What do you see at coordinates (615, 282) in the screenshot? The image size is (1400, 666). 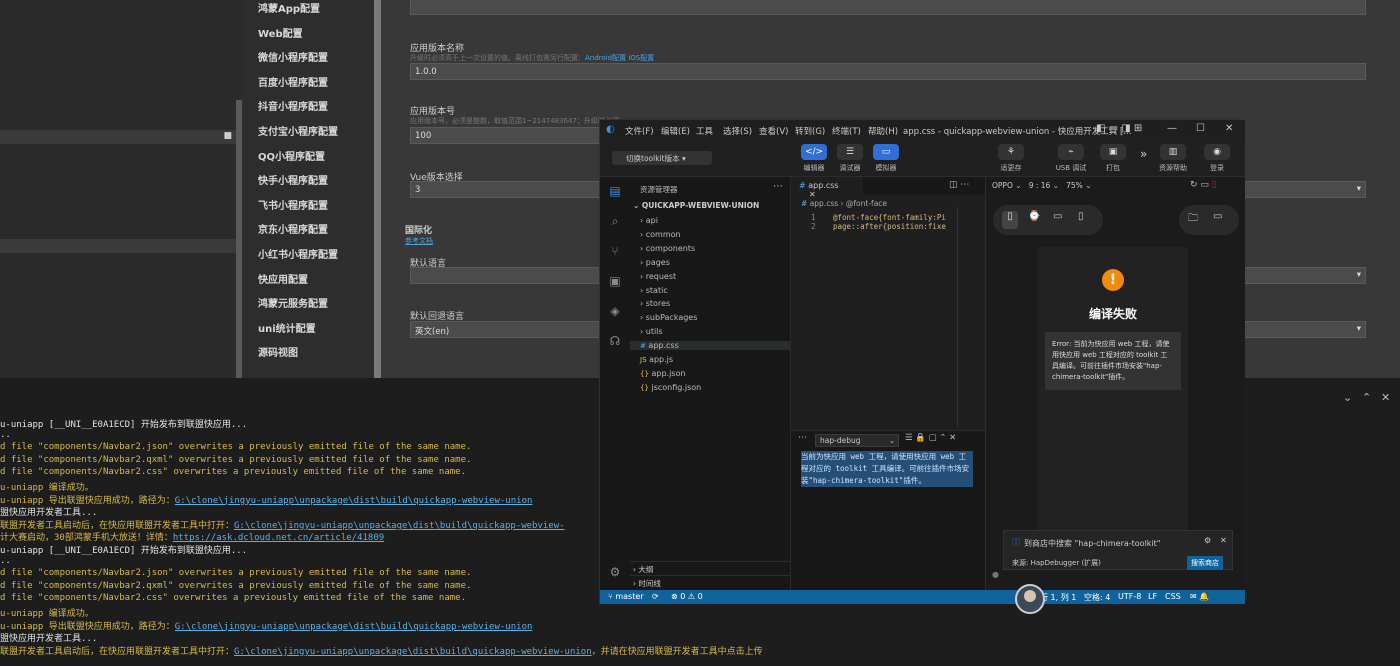 I see `debug-icon: ▣` at bounding box center [615, 282].